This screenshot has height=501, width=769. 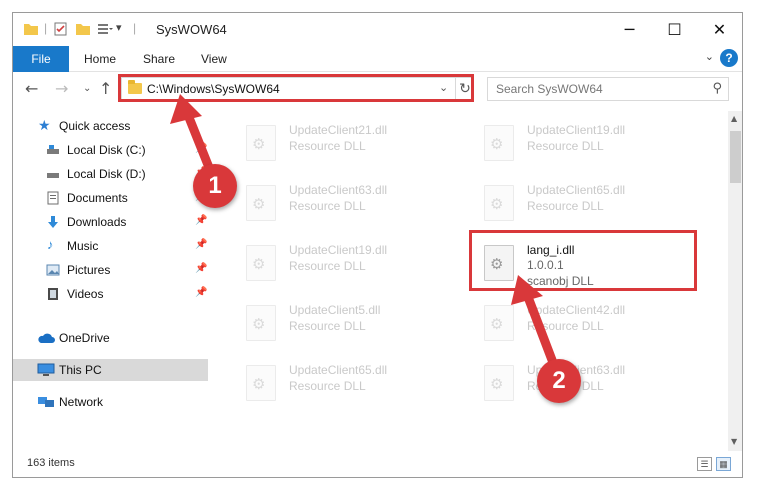 What do you see at coordinates (734, 441) in the screenshot?
I see `scroll-down-icon: ▼` at bounding box center [734, 441].